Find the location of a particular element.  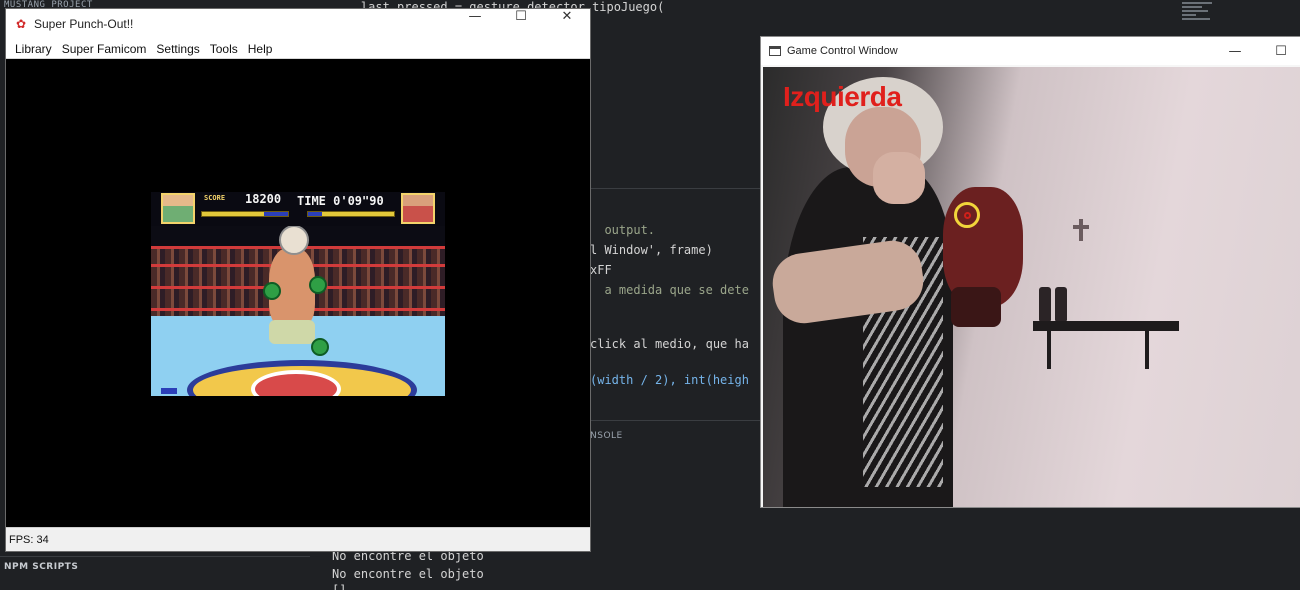

game-scene: SCORE 18200 TIME 0'09"90 is located at coordinates (298, 294).